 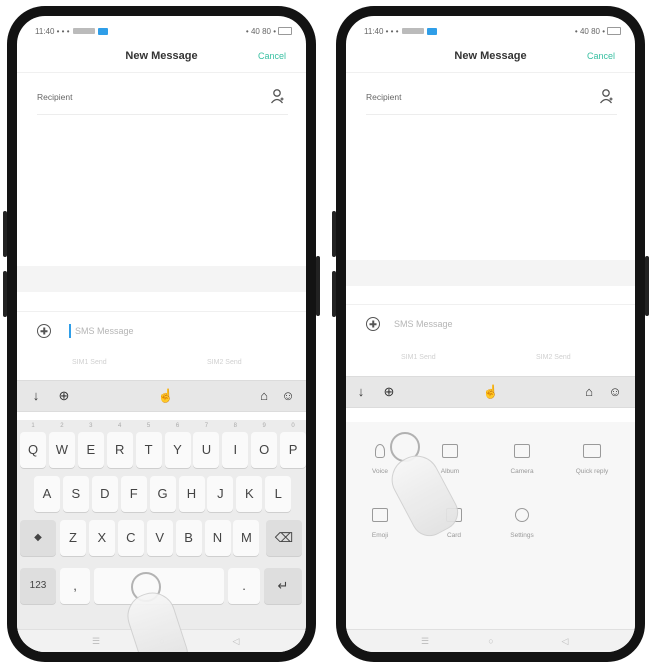 I want to click on status-left: 11:40 • • •, so click(x=71, y=31).